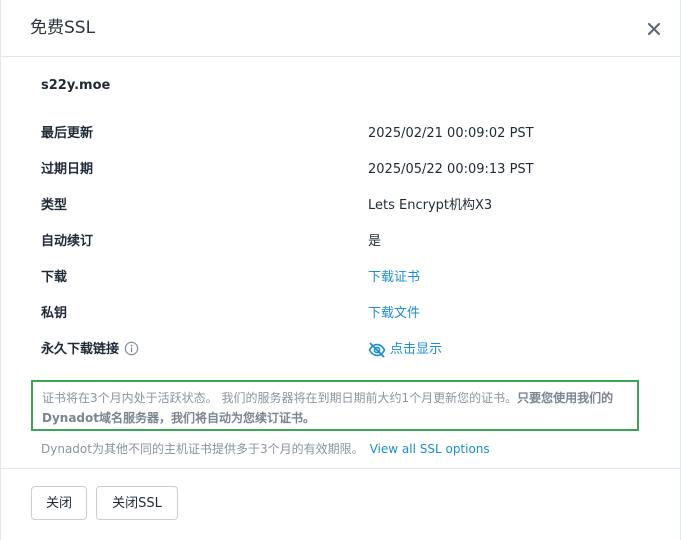 This screenshot has height=540, width=681. What do you see at coordinates (654, 29) in the screenshot?
I see `close-icon` at bounding box center [654, 29].